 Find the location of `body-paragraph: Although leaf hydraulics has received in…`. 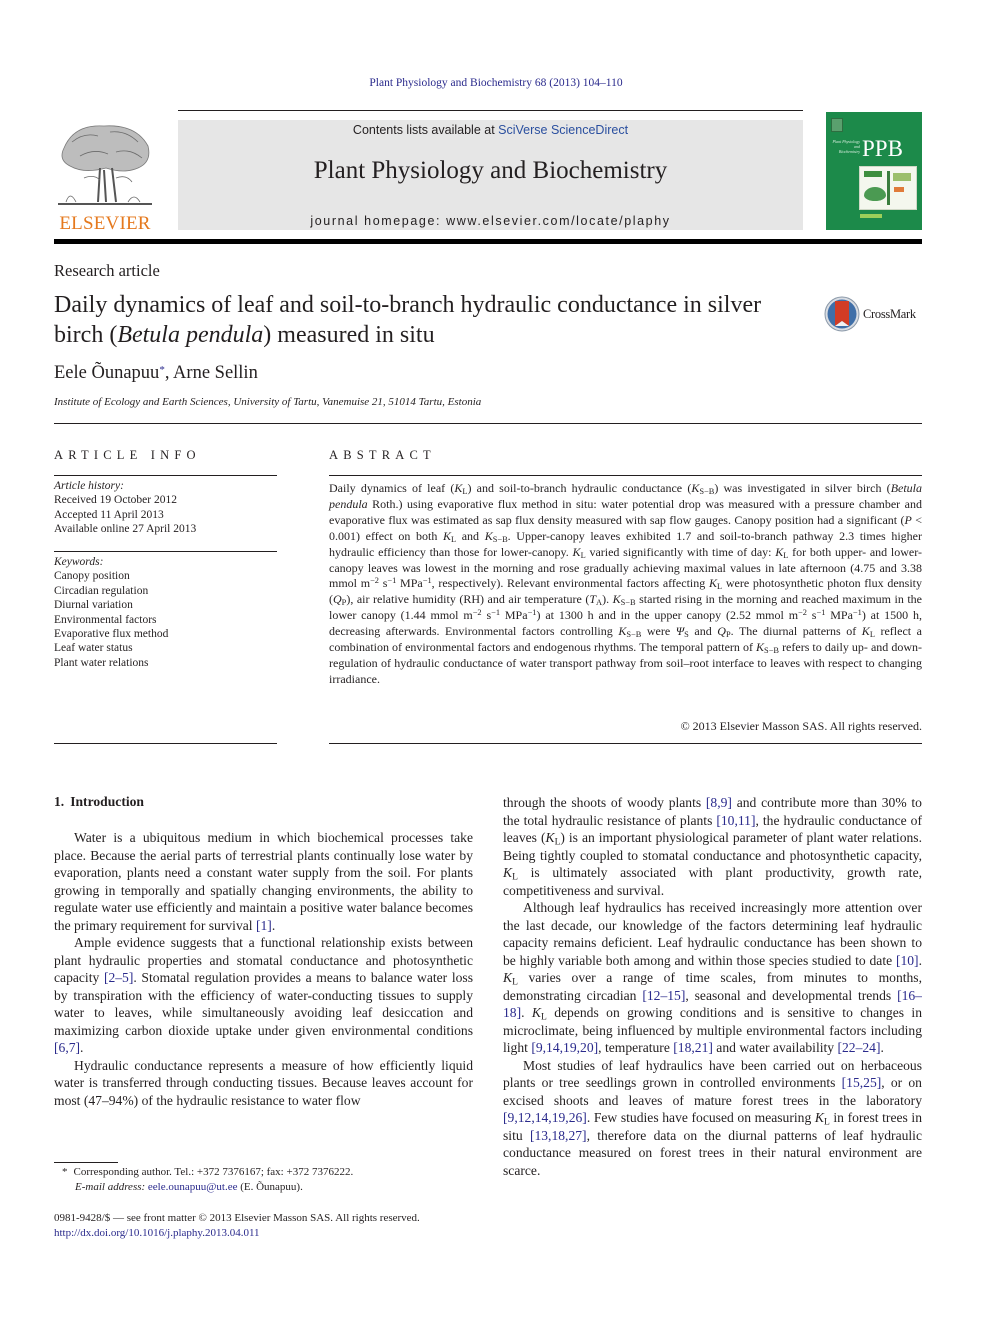

body-paragraph: Although leaf hydraulics has received in… is located at coordinates (713, 977).